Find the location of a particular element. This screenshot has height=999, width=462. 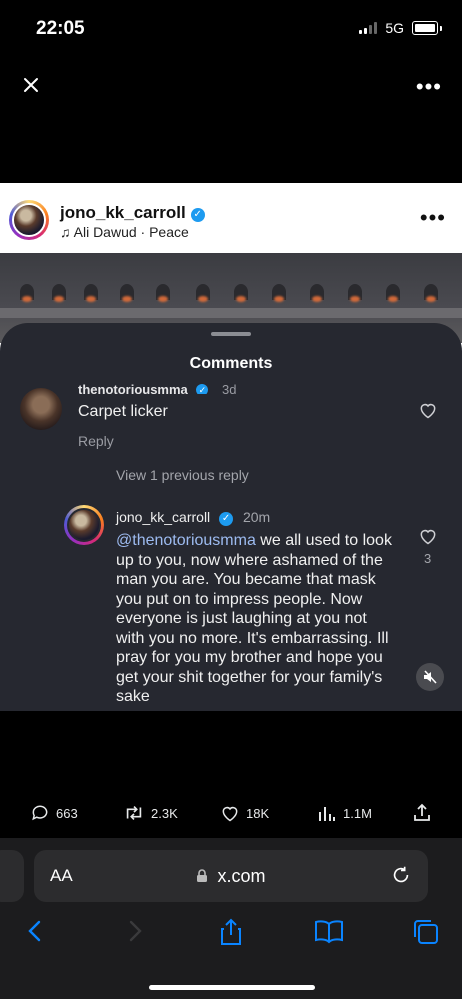

reply-count: 663 is located at coordinates (67, 813).